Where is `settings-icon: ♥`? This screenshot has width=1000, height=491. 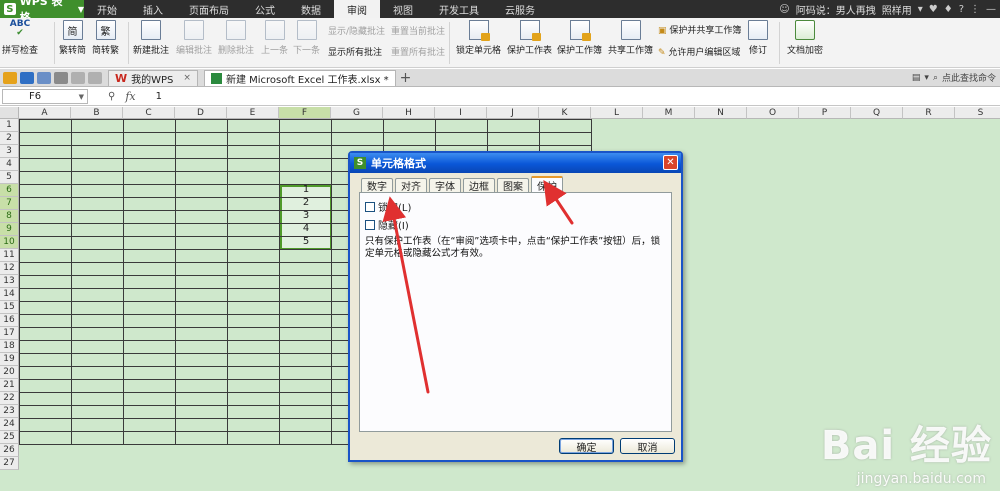
settings-icon: ♥ is located at coordinates (933, 9).